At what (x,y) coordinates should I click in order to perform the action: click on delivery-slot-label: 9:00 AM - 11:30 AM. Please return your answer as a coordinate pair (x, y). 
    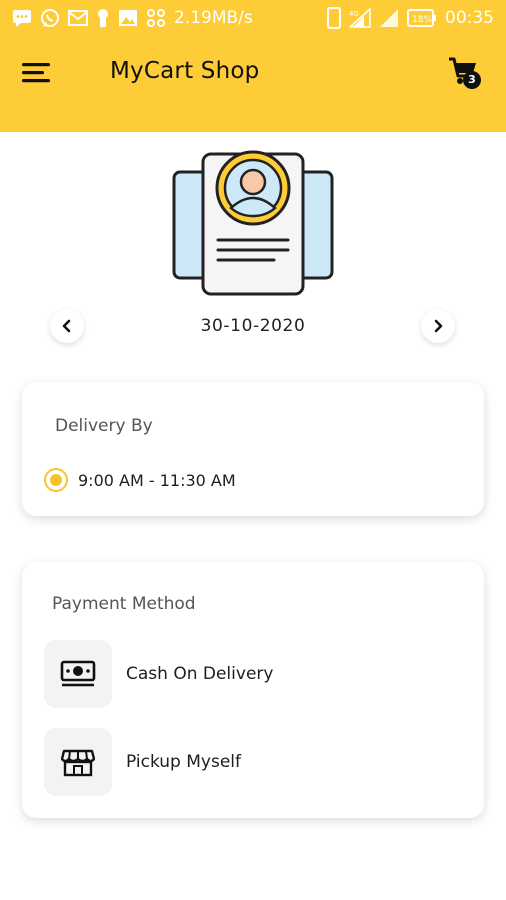
    Looking at the image, I should click on (157, 480).